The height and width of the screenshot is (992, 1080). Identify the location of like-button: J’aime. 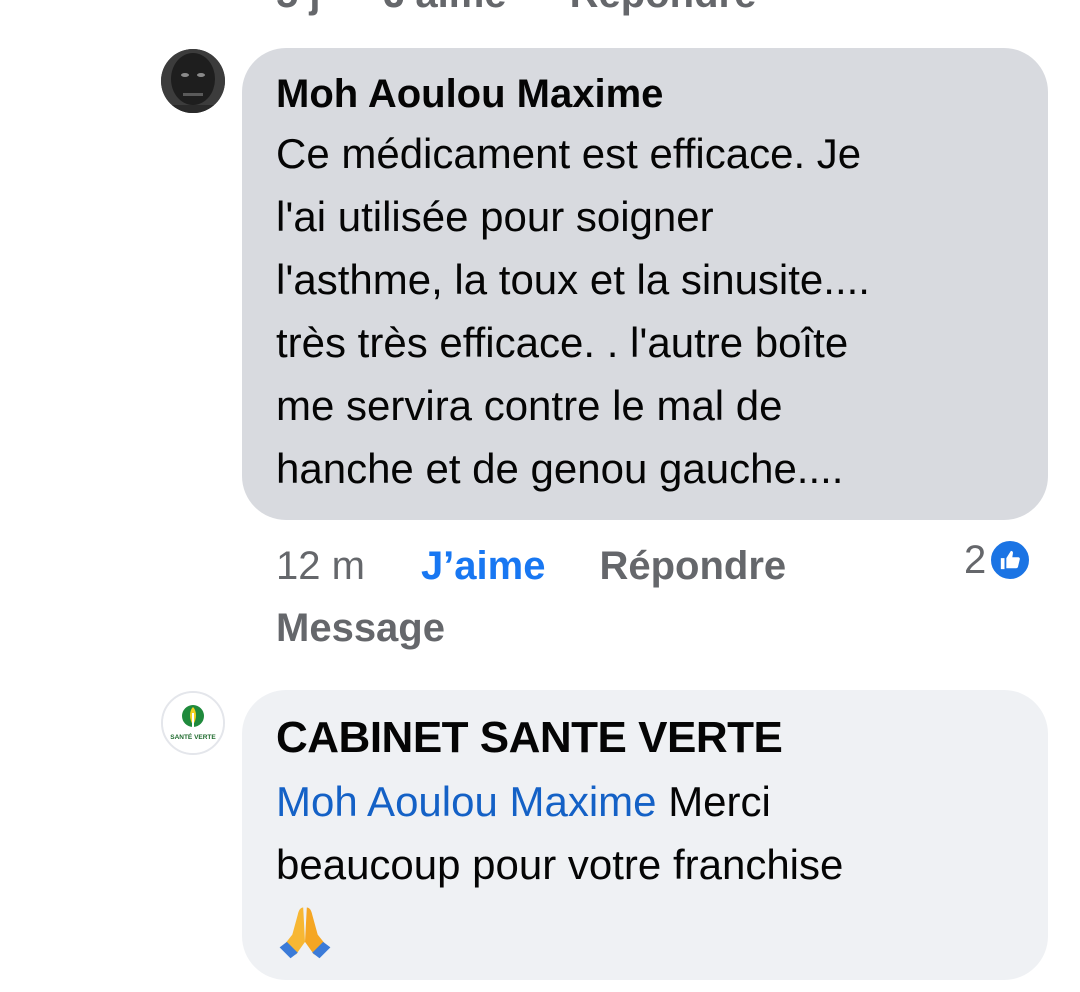
(483, 566).